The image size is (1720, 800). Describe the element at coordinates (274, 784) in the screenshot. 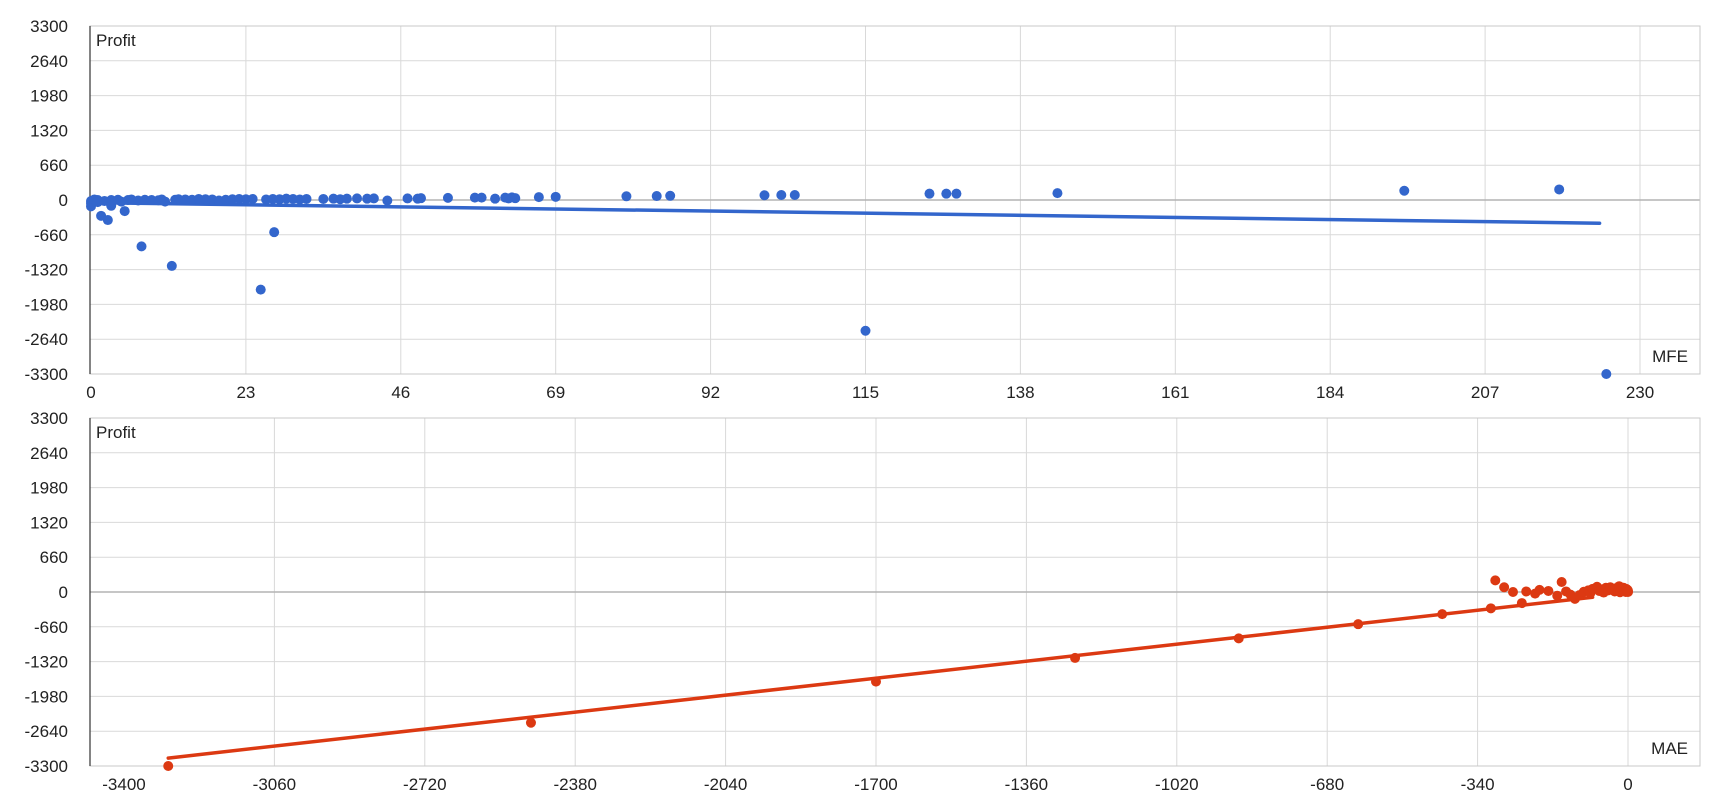

I see `x-tick-label: -3060` at that location.